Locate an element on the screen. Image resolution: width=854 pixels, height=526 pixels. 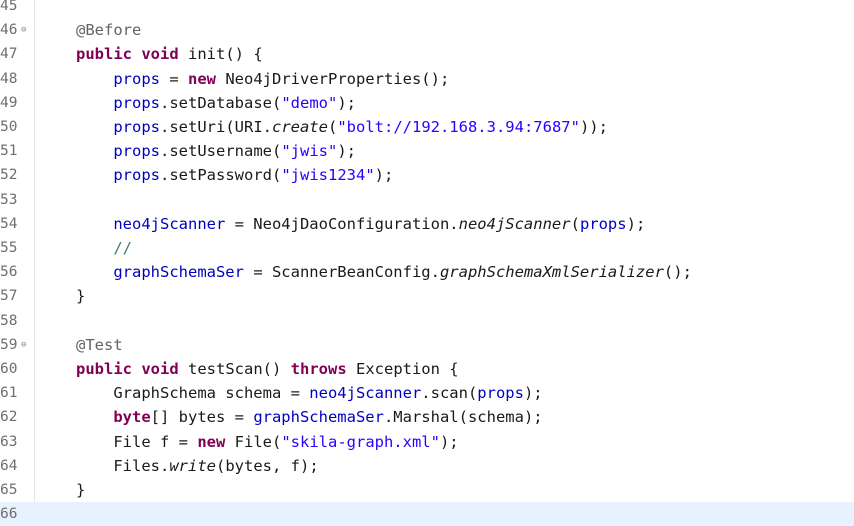
code-line: 65} is located at coordinates (427, 490).